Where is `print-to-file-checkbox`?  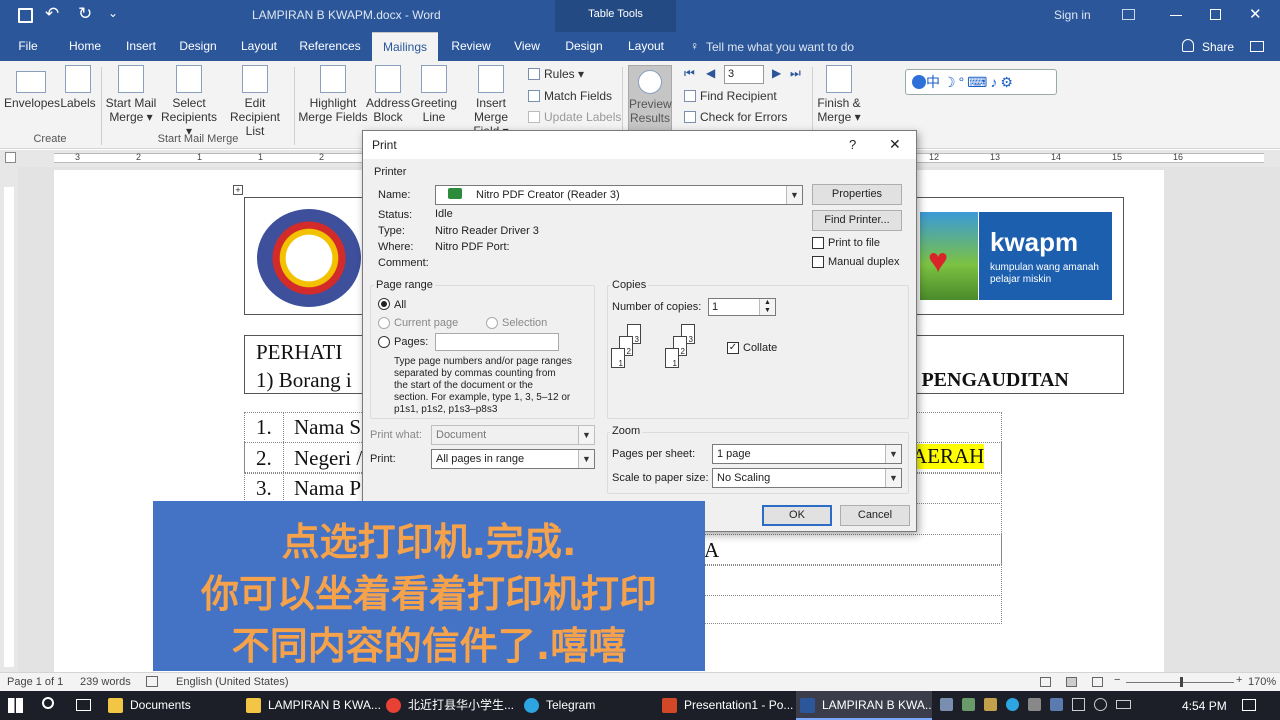
print-to-file-checkbox is located at coordinates (818, 243).